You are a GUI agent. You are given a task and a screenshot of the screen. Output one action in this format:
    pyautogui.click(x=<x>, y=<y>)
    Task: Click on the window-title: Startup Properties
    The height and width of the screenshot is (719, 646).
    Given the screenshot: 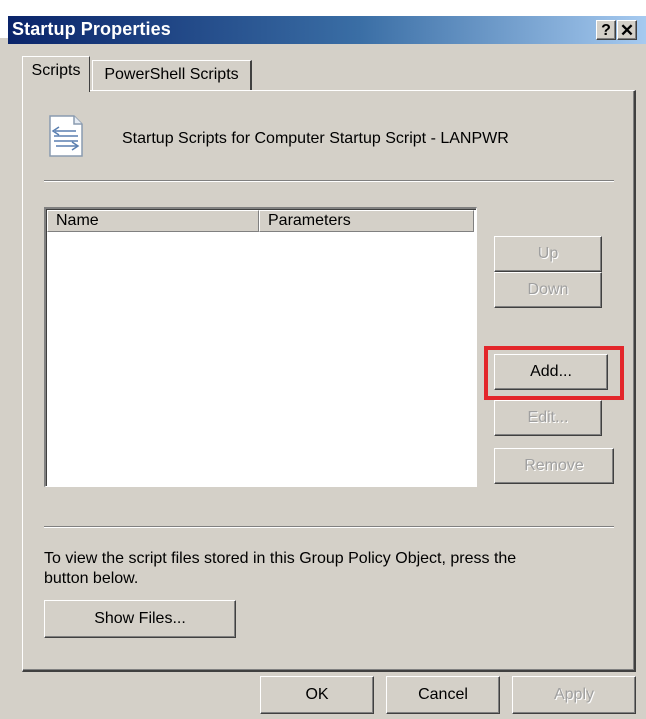 What is the action you would take?
    pyautogui.click(x=91, y=29)
    